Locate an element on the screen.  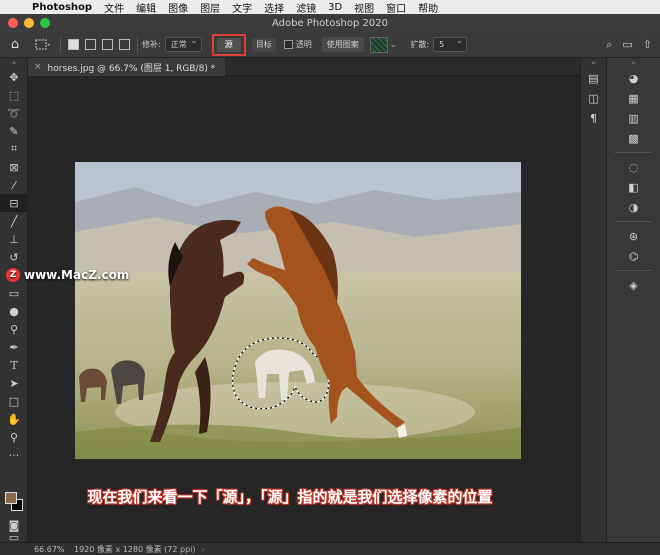
window-title: Adobe Photoshop 2020 is located at coordinates (330, 23).